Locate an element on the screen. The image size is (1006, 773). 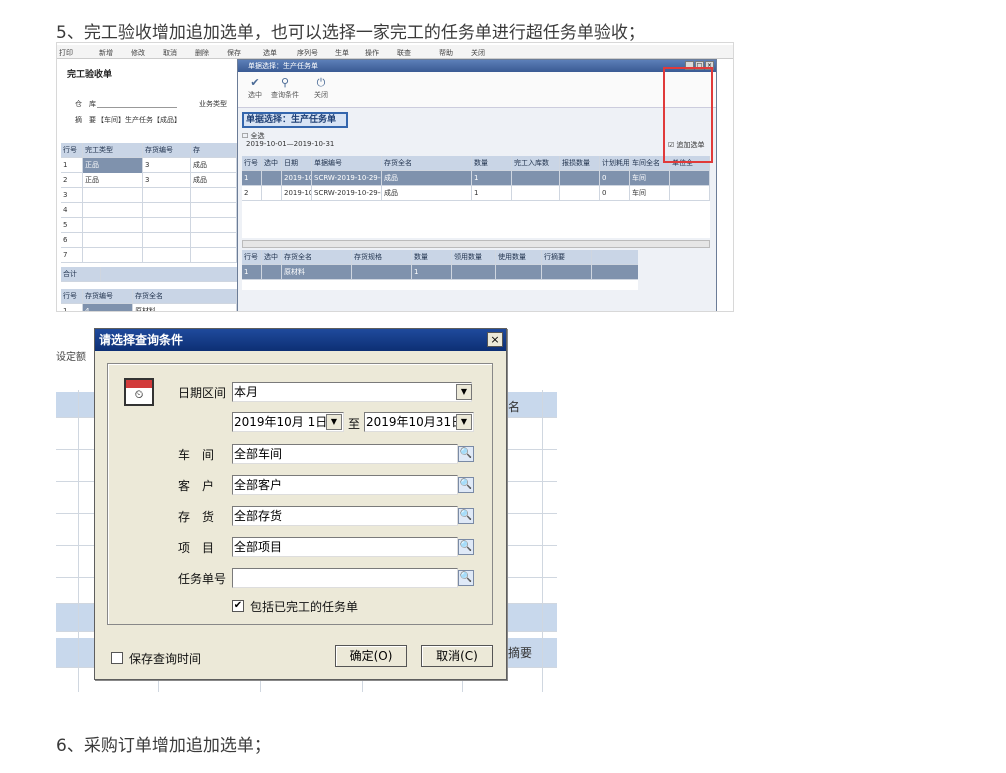
close-icon: × is located at coordinates (495, 339).